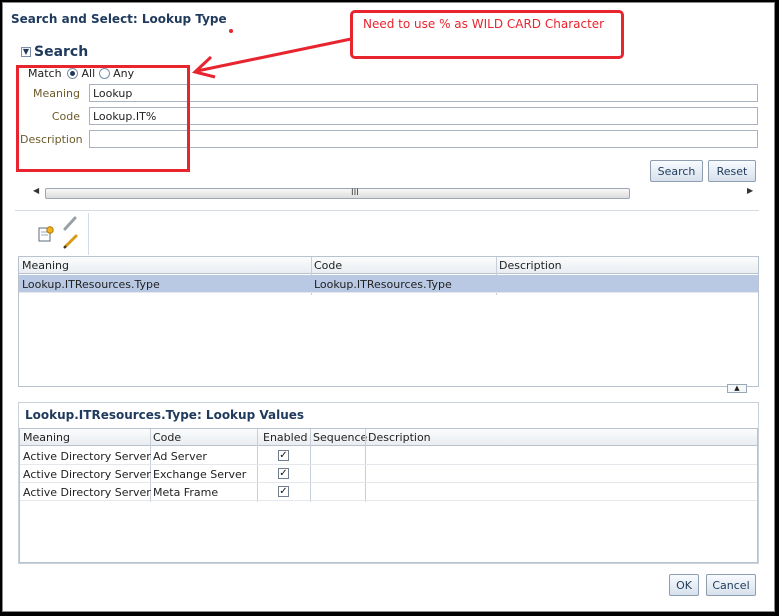 The width and height of the screenshot is (779, 616). I want to click on scroll-left-icon: ◀, so click(36, 190).